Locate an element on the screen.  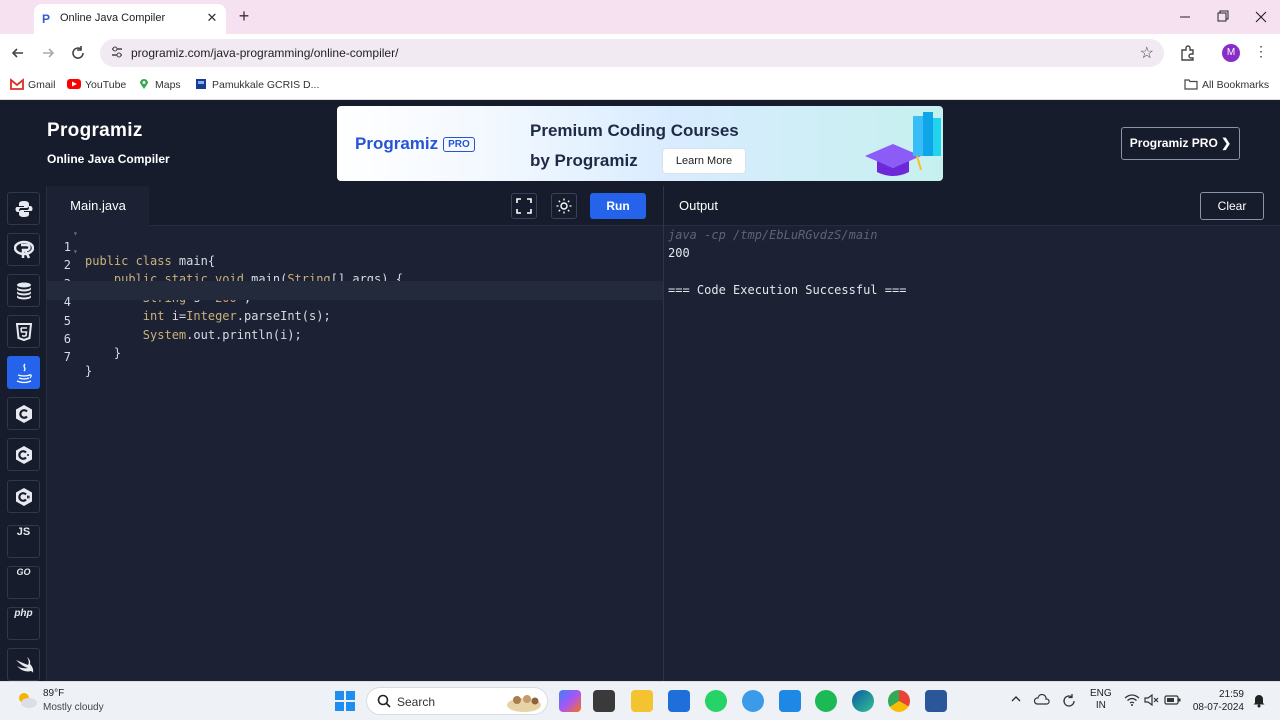
onedrive-cloud-icon is located at coordinates (1041, 701).